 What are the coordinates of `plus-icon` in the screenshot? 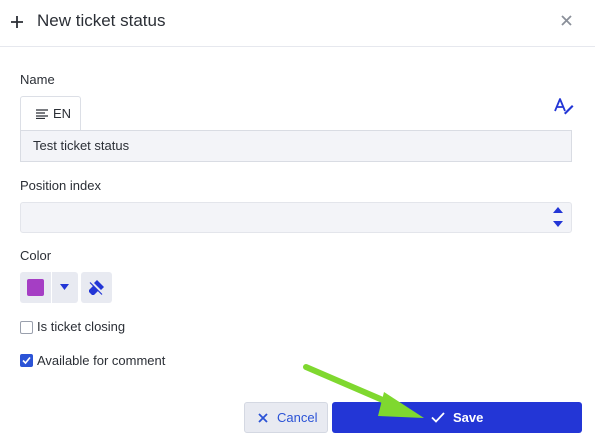 It's located at (17, 22).